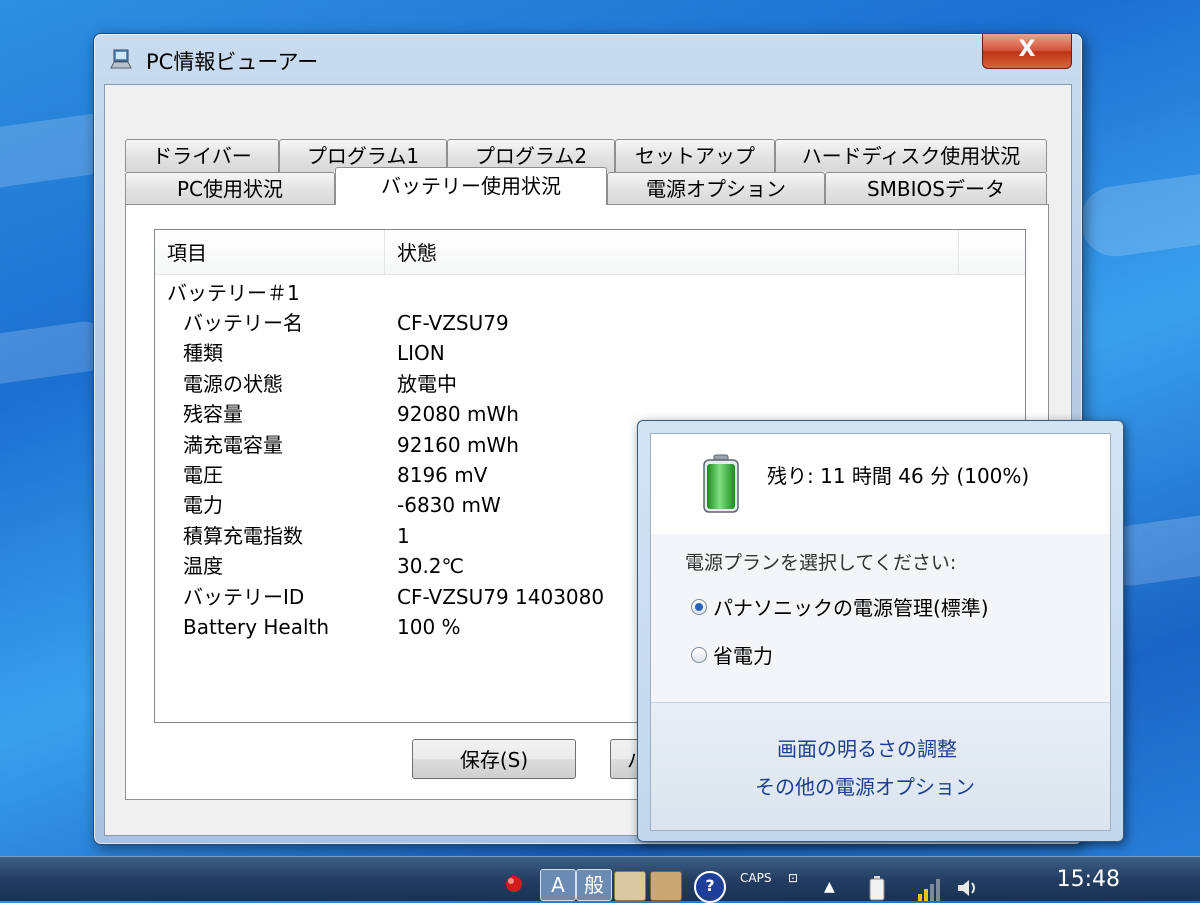  I want to click on battery-group-label: バッテリー＃1, so click(233, 293).